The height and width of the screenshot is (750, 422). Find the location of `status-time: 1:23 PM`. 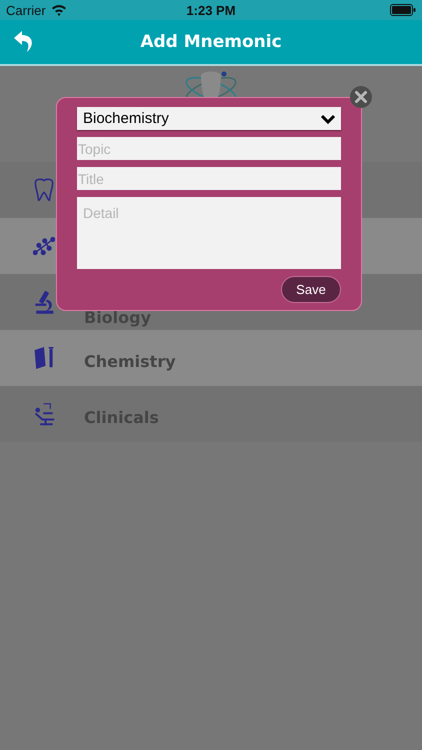

status-time: 1:23 PM is located at coordinates (211, 10).